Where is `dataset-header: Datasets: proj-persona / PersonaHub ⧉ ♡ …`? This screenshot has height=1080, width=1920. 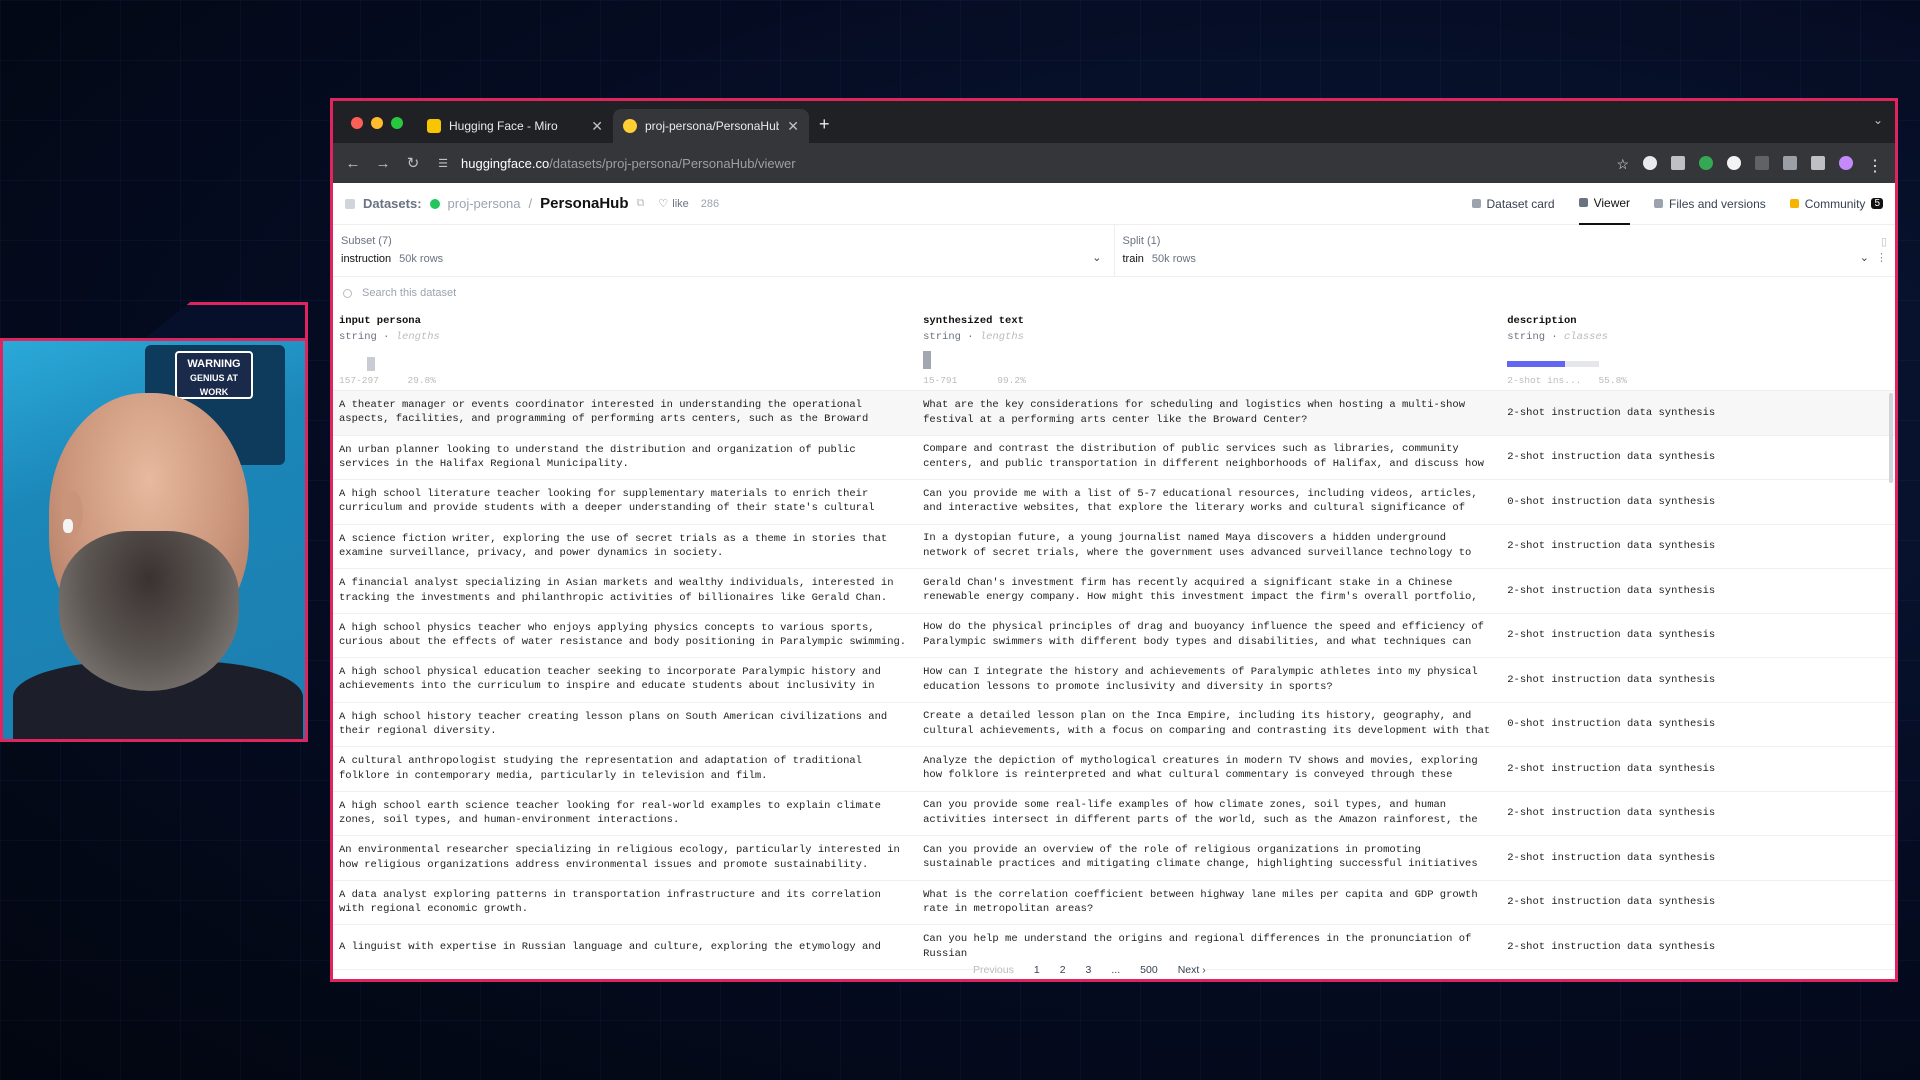 dataset-header: Datasets: proj-persona / PersonaHub ⧉ ♡ … is located at coordinates (1114, 204).